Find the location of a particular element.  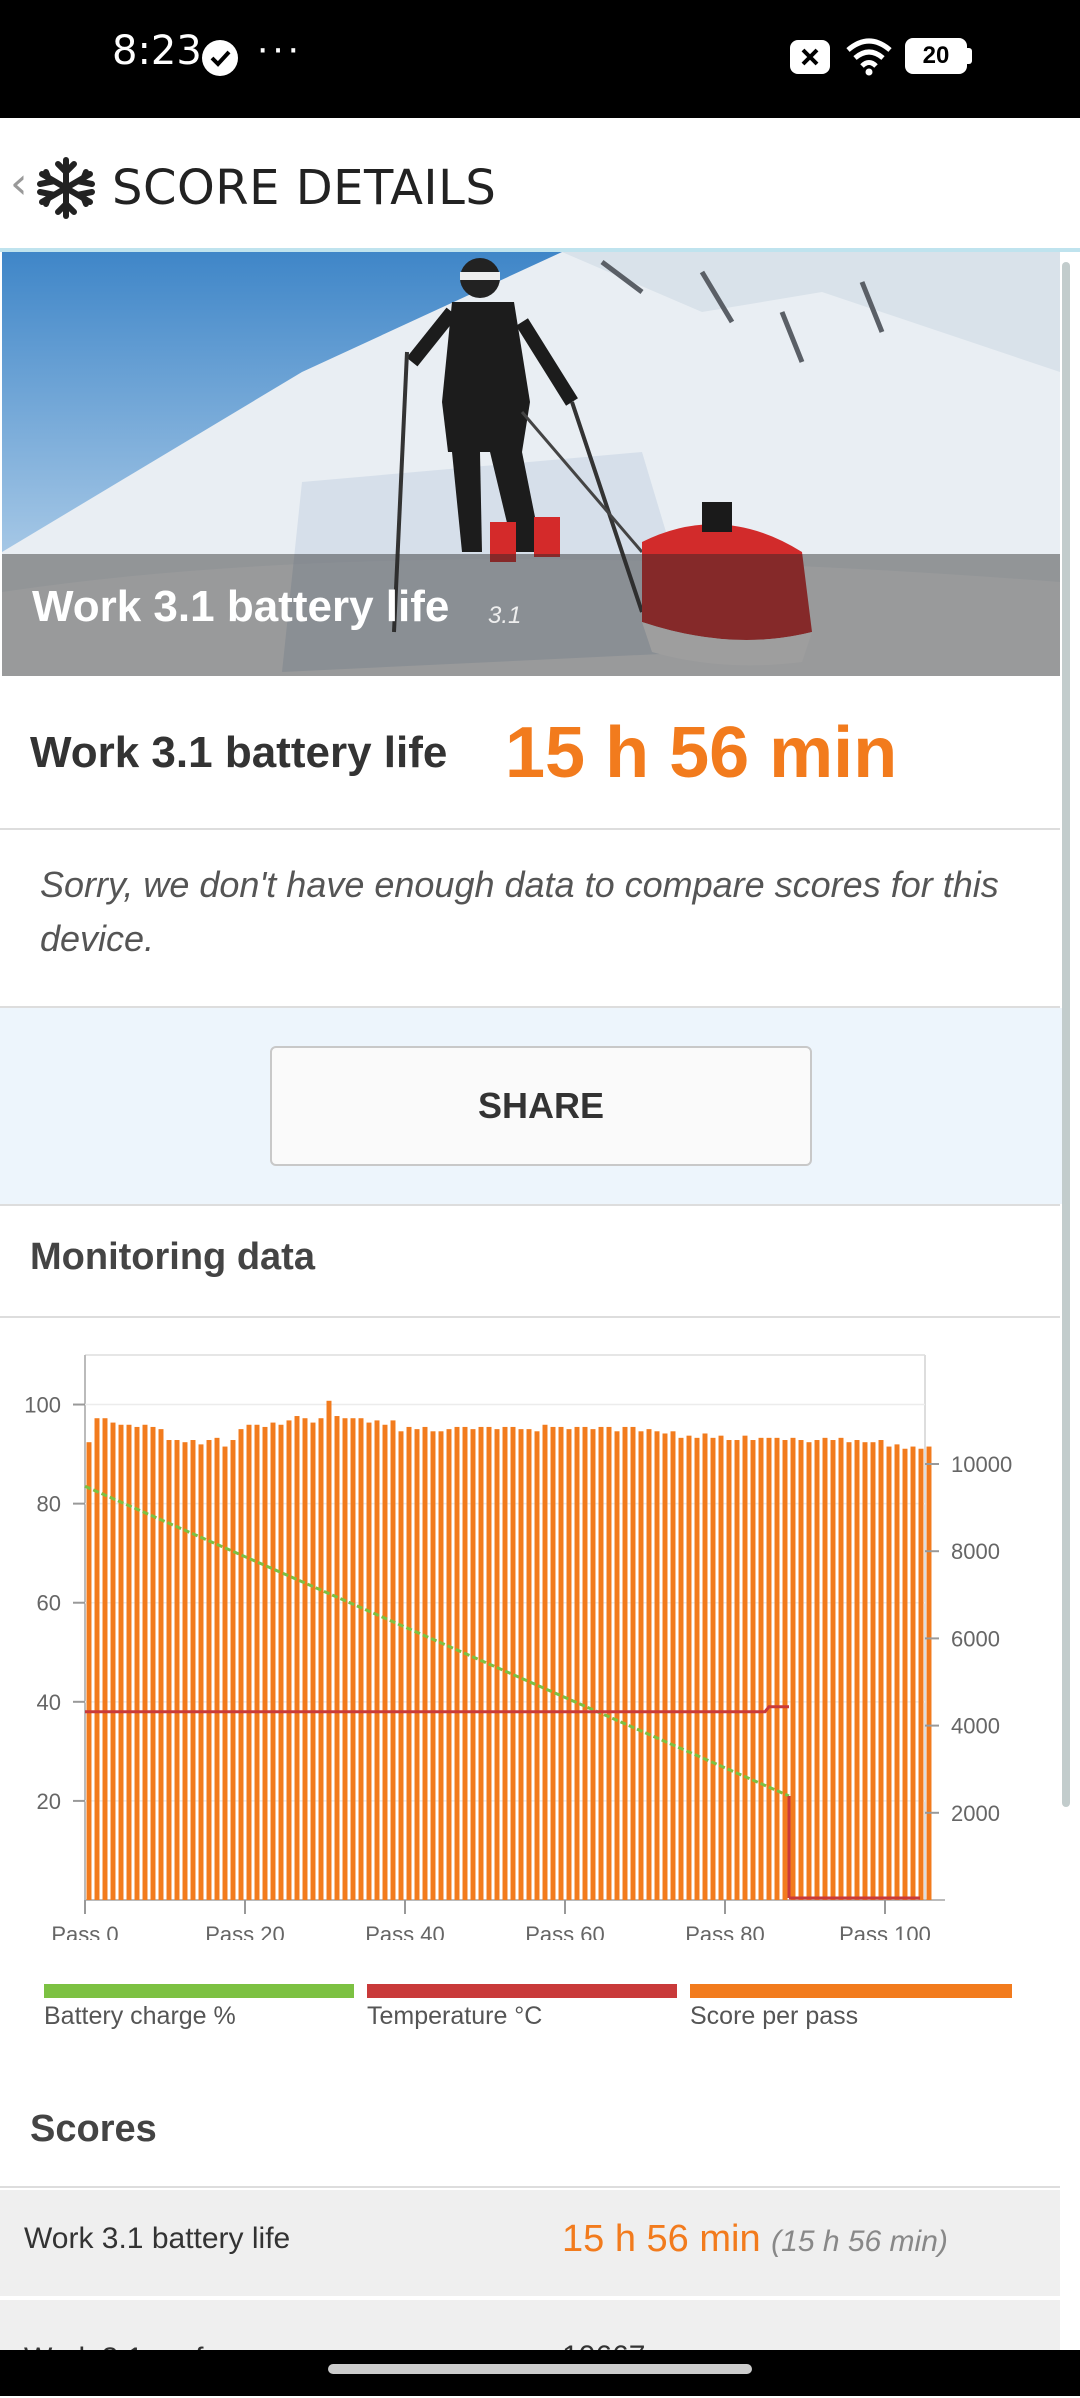

share-section: SHARE is located at coordinates (531, 1106).